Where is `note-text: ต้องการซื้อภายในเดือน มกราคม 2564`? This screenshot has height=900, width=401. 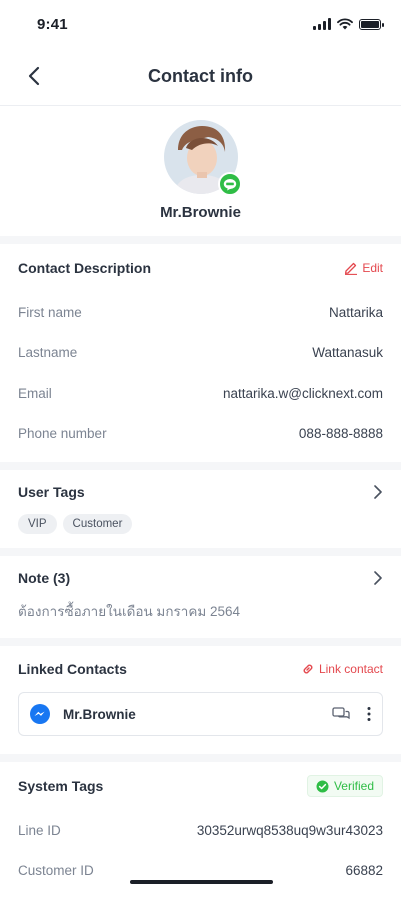
note-text: ต้องการซื้อภายในเดือน มกราคม 2564 is located at coordinates (129, 611).